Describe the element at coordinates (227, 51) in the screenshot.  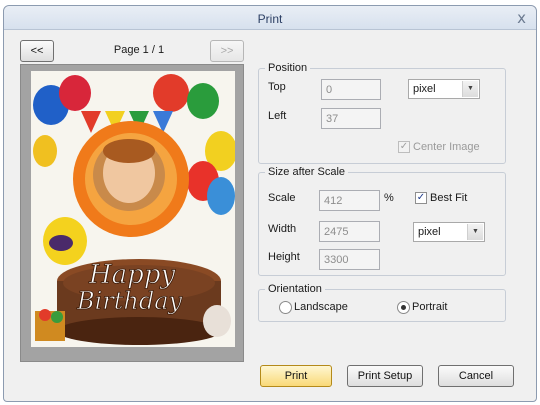
I see `next-page-button: >>` at that location.